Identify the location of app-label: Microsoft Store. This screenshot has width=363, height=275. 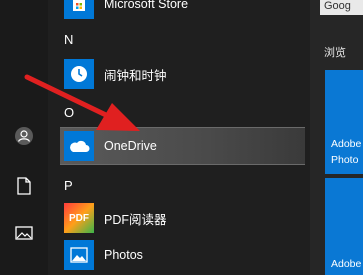
(146, 5).